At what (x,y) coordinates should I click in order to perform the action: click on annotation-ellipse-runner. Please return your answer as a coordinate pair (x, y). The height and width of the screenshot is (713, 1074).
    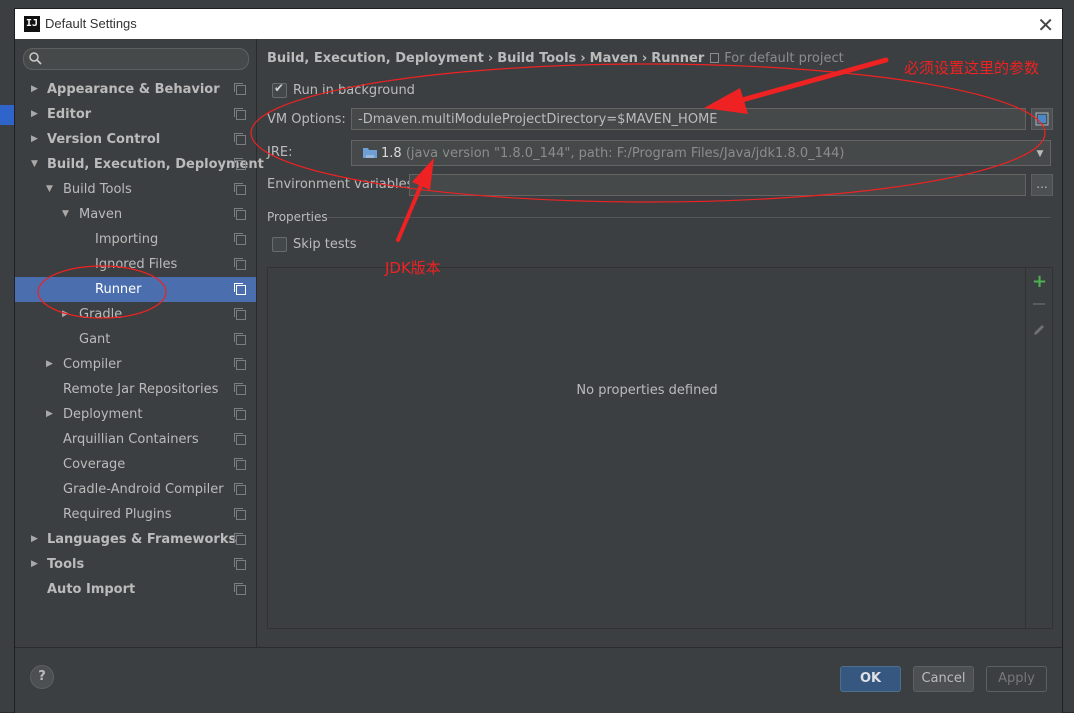
    Looking at the image, I should click on (102, 292).